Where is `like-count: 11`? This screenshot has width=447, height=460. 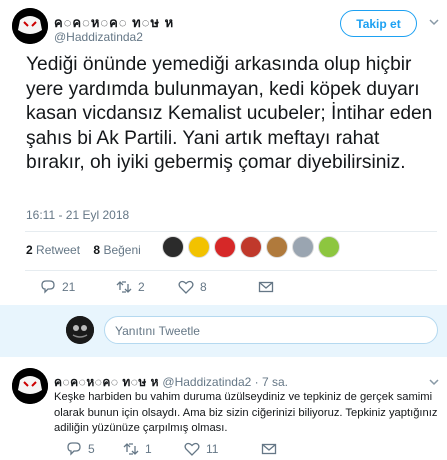
like-count: 11 is located at coordinates (212, 449).